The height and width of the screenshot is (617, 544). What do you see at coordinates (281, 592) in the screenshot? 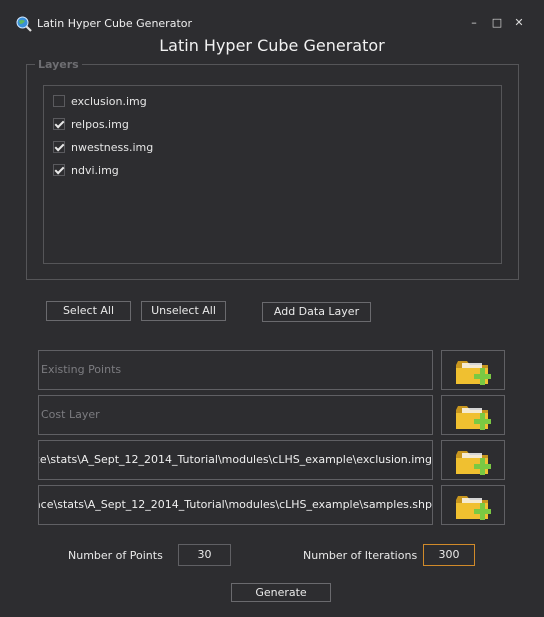
I see `generate-button: Generate` at bounding box center [281, 592].